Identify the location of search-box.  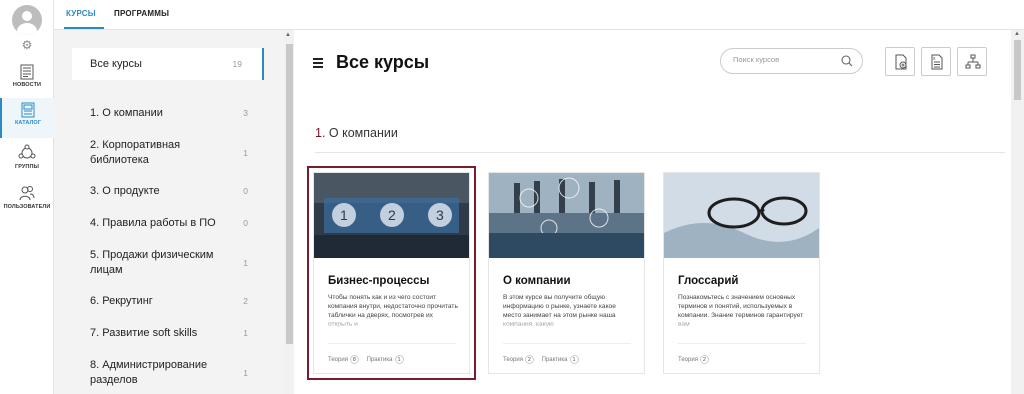
(791, 61).